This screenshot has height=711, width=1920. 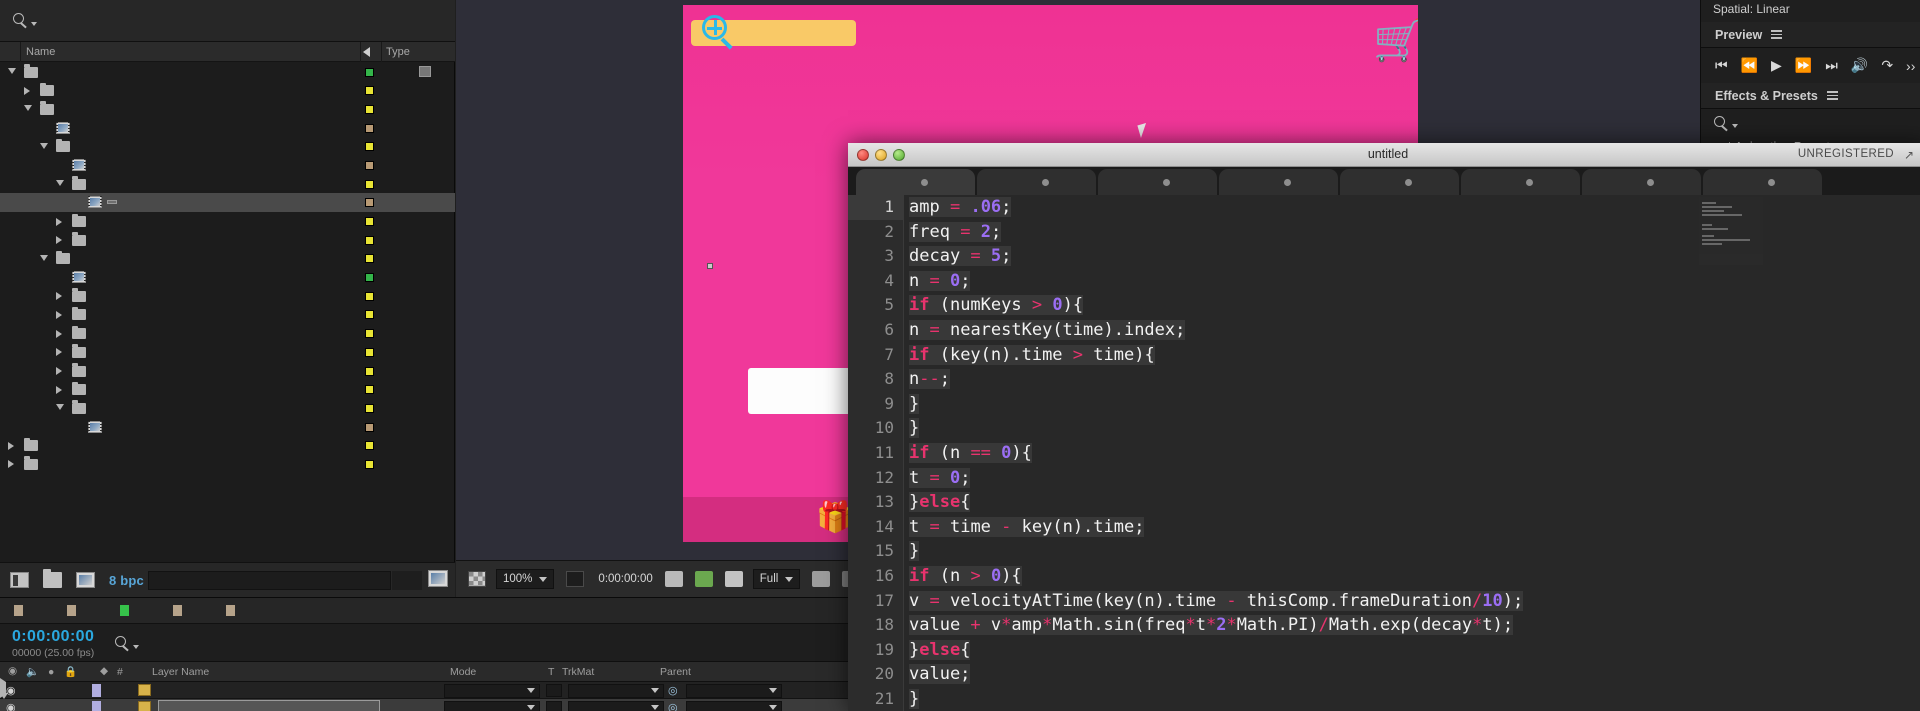 What do you see at coordinates (51, 672) in the screenshot?
I see `solo-icon: ●` at bounding box center [51, 672].